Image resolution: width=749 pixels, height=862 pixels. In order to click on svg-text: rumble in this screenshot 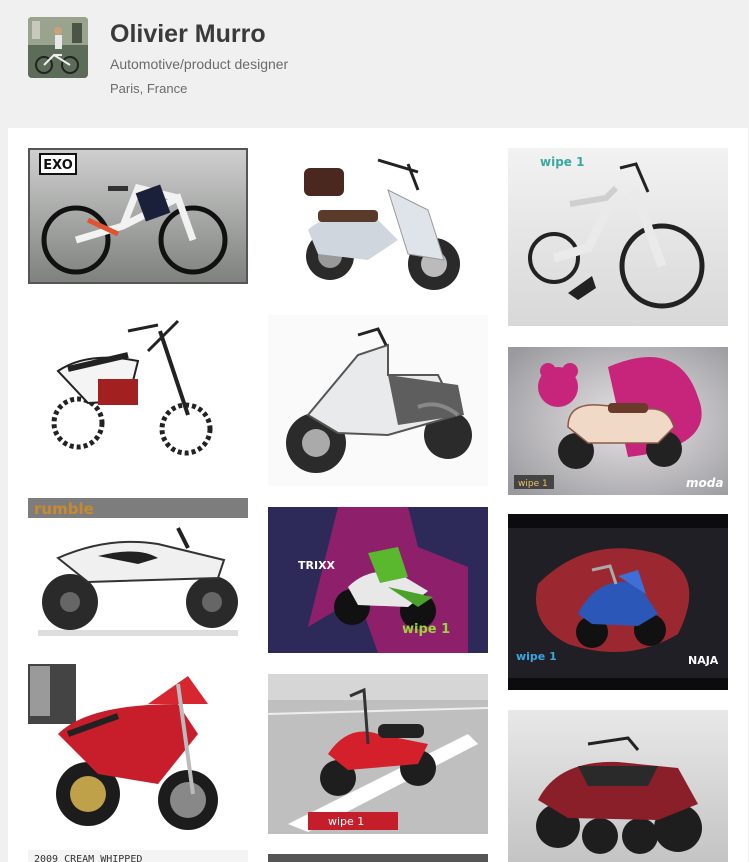, I will do `click(64, 509)`.